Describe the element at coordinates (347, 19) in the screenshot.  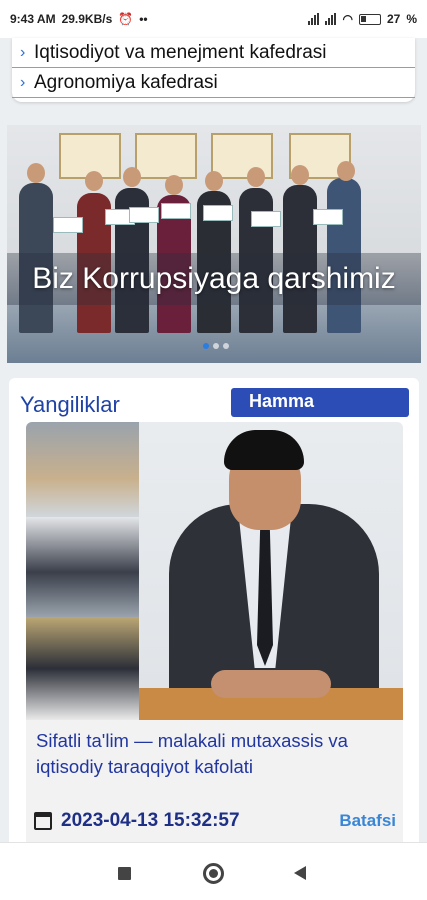
I see `wifi-icon: ◠` at that location.